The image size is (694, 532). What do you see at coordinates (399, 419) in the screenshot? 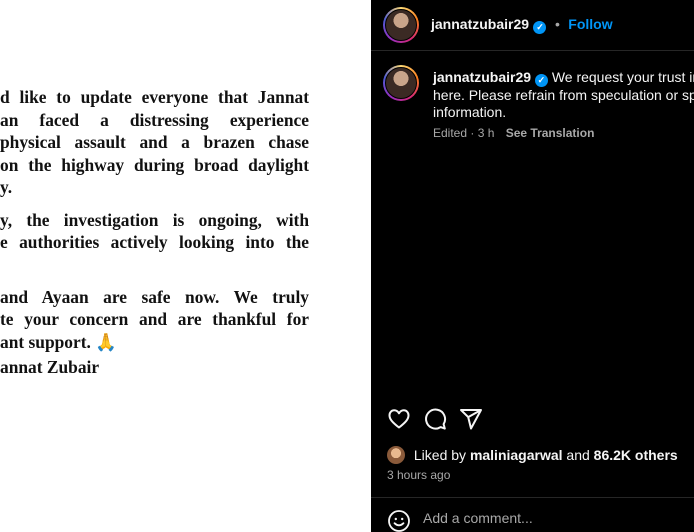
I see `heart-icon` at bounding box center [399, 419].